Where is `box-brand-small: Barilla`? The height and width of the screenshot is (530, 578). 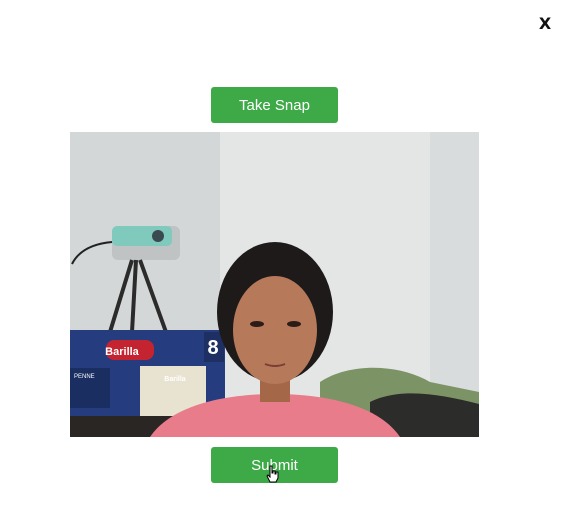
box-brand-small: Barilla is located at coordinates (175, 379).